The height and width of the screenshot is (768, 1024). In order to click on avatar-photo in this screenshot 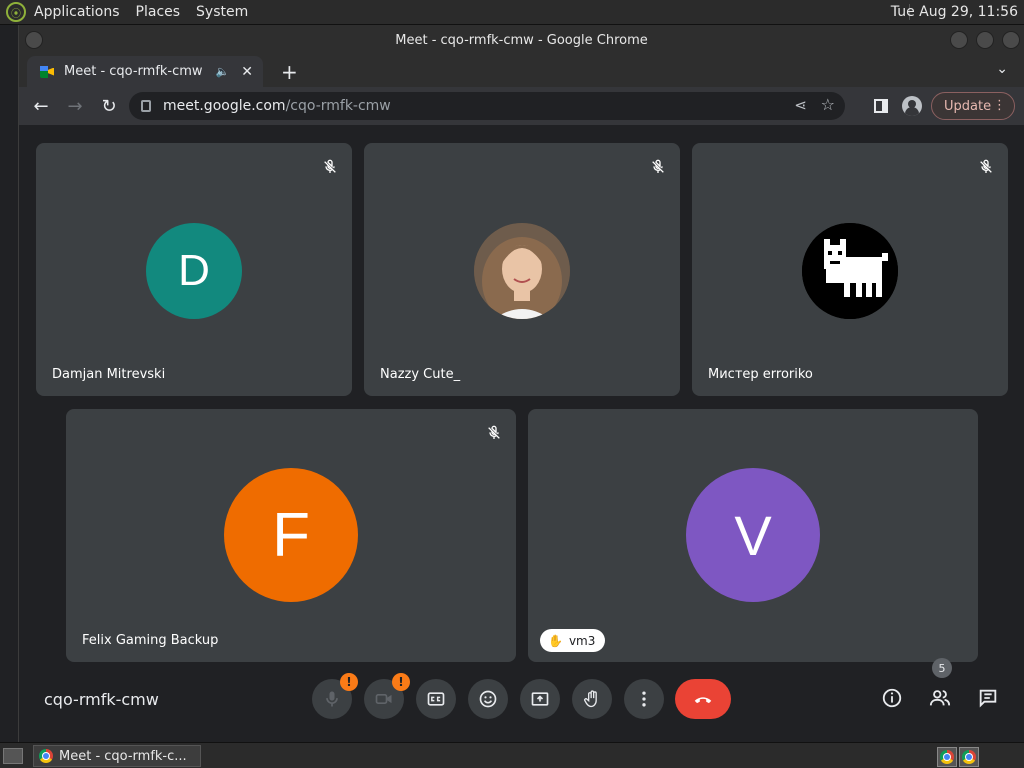, I will do `click(522, 271)`.